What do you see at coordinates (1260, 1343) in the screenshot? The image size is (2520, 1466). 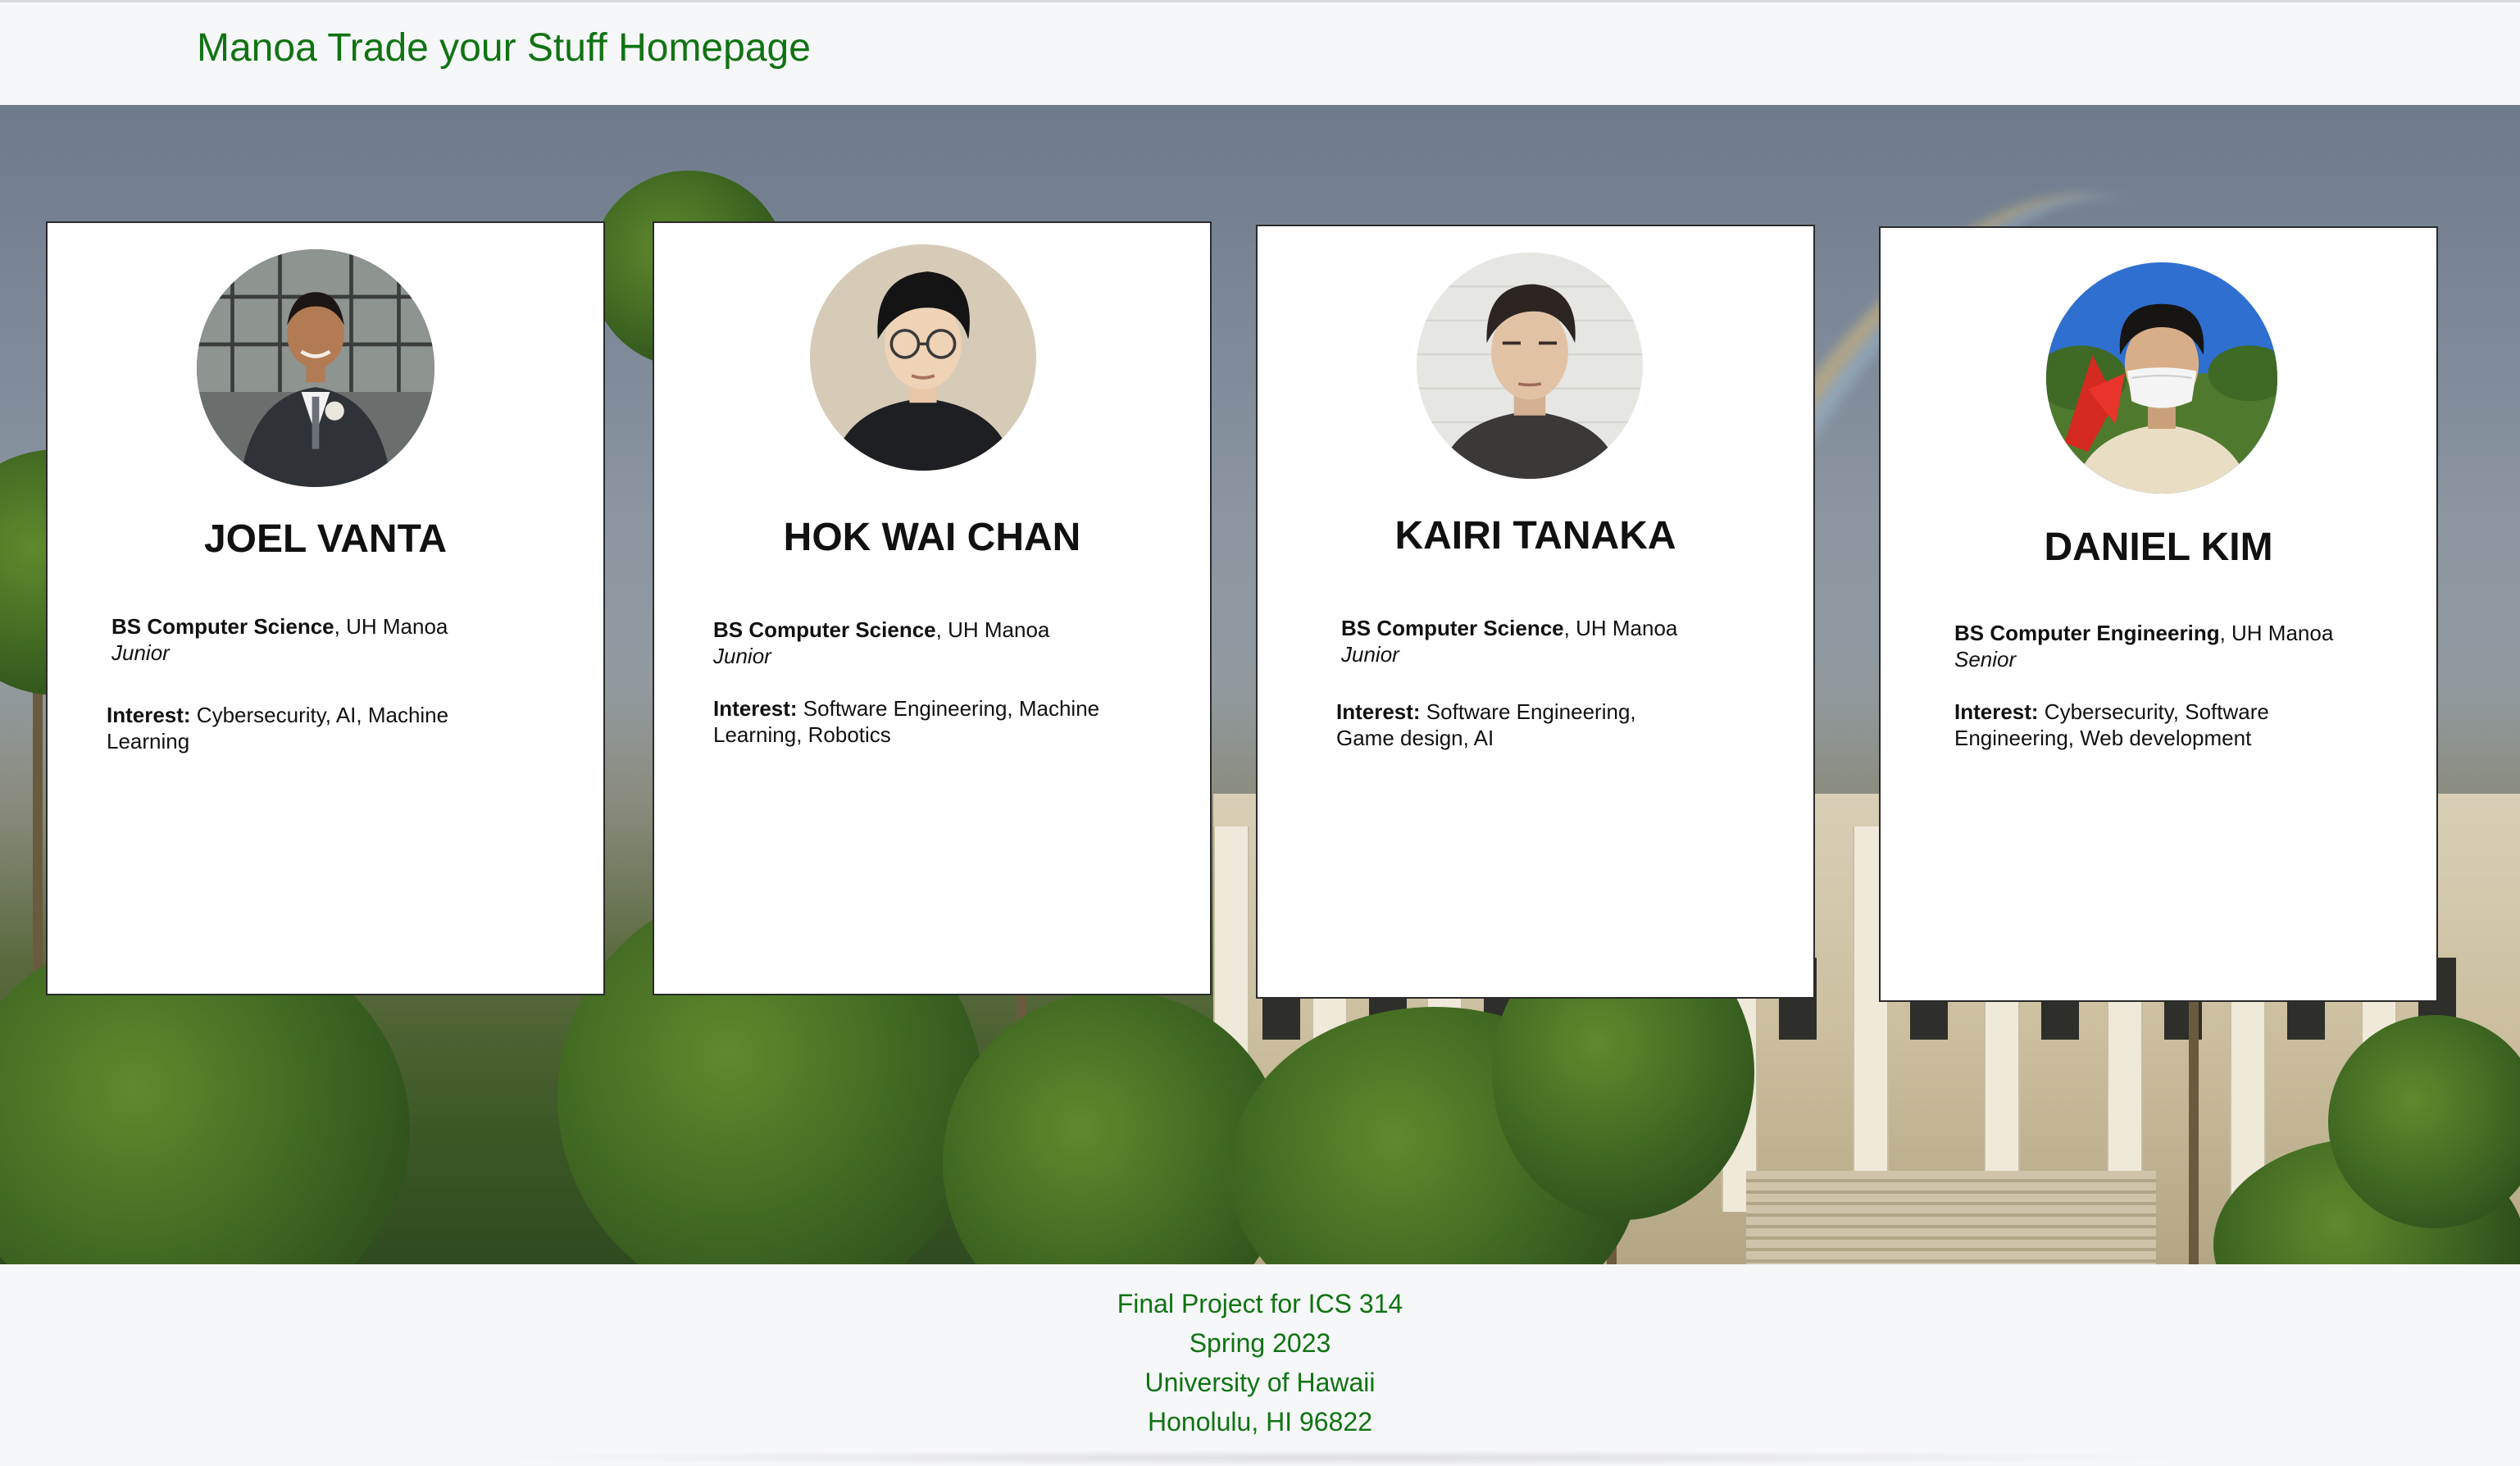 I see `footer-semester-line: Spring 2023` at bounding box center [1260, 1343].